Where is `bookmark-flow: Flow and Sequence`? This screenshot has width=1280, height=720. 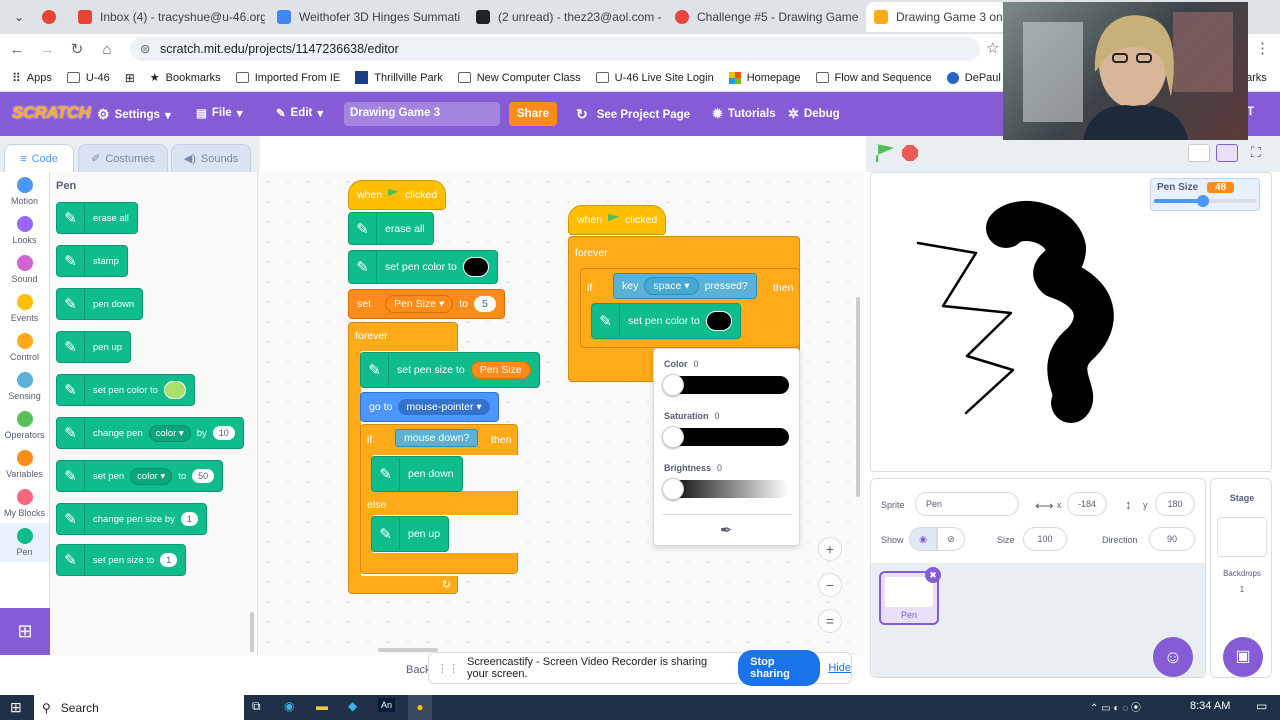 bookmark-flow: Flow and Sequence is located at coordinates (873, 78).